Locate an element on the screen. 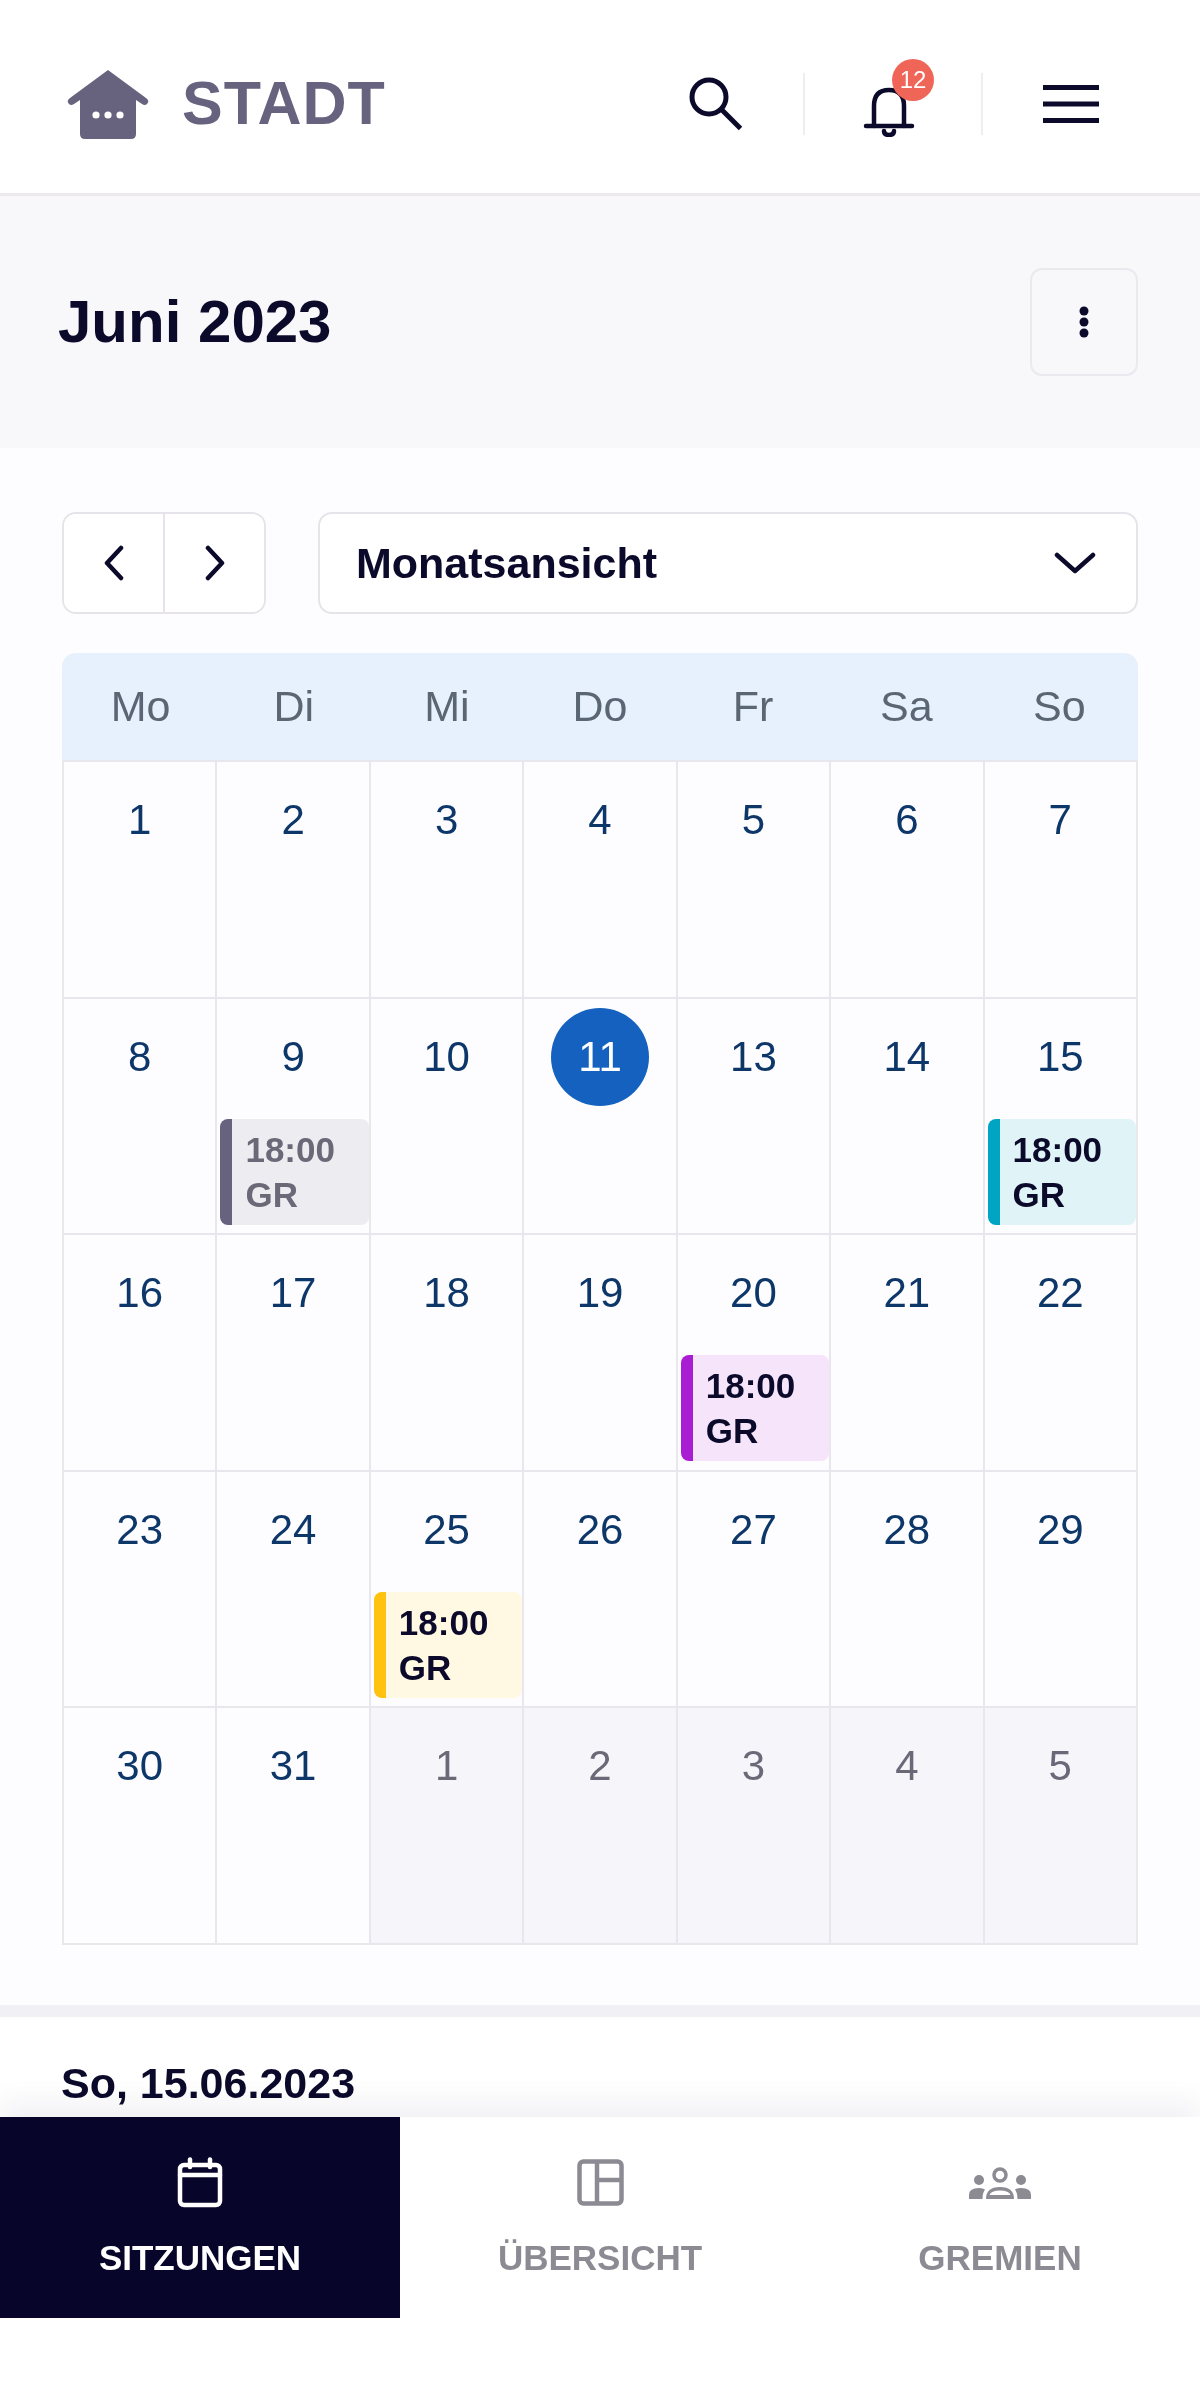 The width and height of the screenshot is (1200, 2405). day-number: 11 is located at coordinates (600, 1056).